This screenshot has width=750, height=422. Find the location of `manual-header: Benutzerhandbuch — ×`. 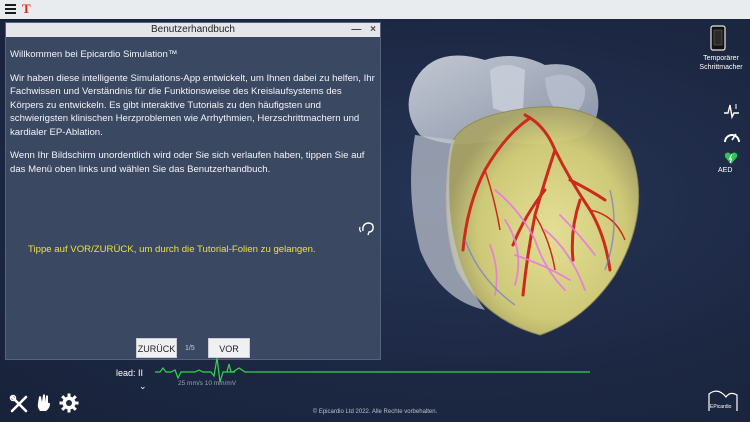

manual-header: Benutzerhandbuch — × is located at coordinates (193, 30).